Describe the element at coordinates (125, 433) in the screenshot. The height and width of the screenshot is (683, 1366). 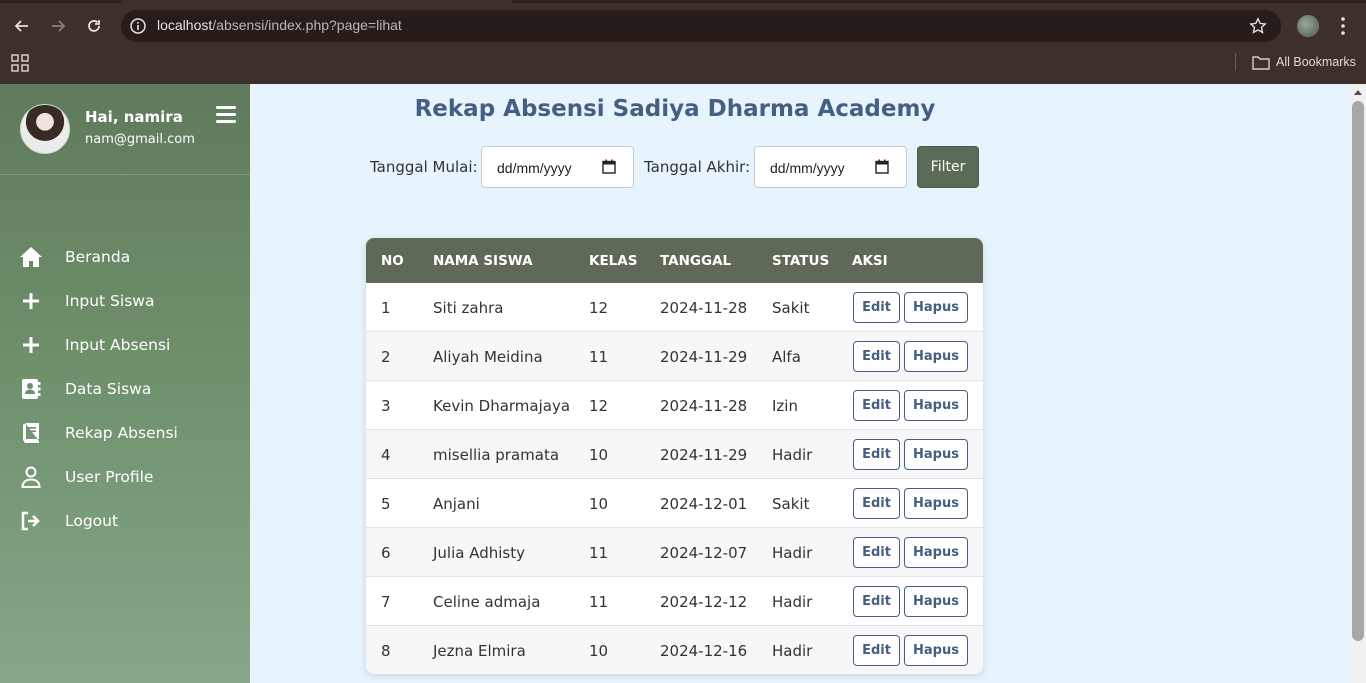
I see `sidebar-item-rekap-absensi: Rekap Absensi` at that location.